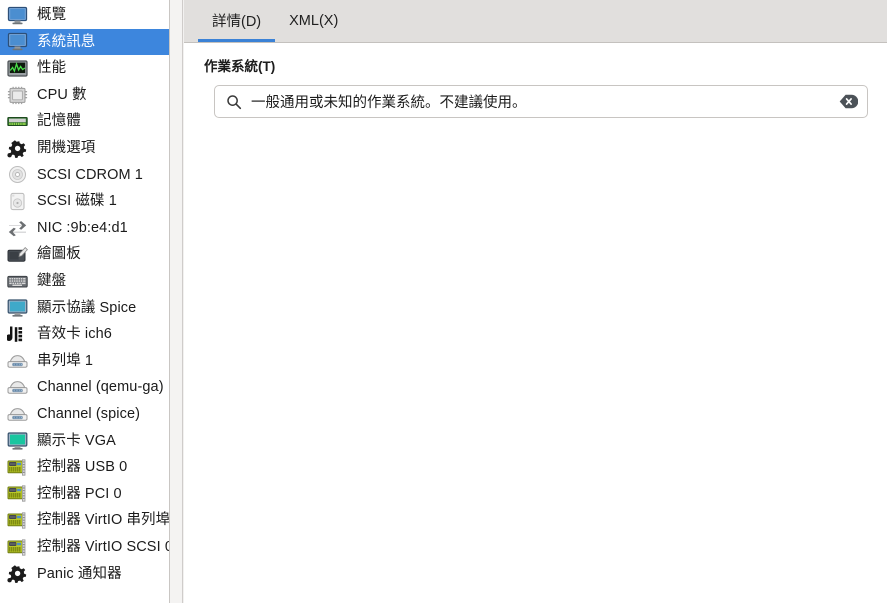 This screenshot has width=887, height=603. I want to click on hardware-item-11: 顯示協議 Spice, so click(84, 308).